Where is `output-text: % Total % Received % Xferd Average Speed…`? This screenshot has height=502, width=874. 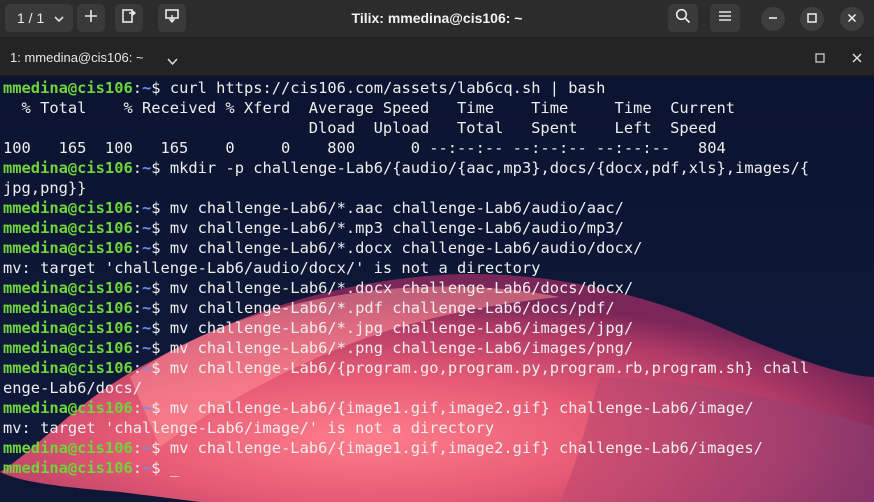 output-text: % Total % Received % Xferd Average Speed… is located at coordinates (369, 108).